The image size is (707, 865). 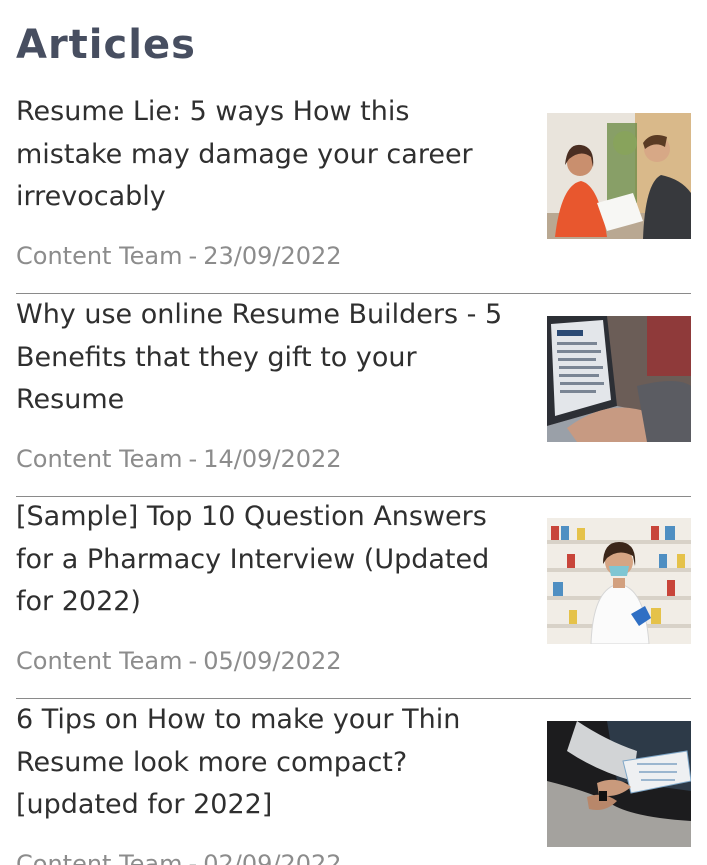 I want to click on article-date: 14/09/2022, so click(x=272, y=459).